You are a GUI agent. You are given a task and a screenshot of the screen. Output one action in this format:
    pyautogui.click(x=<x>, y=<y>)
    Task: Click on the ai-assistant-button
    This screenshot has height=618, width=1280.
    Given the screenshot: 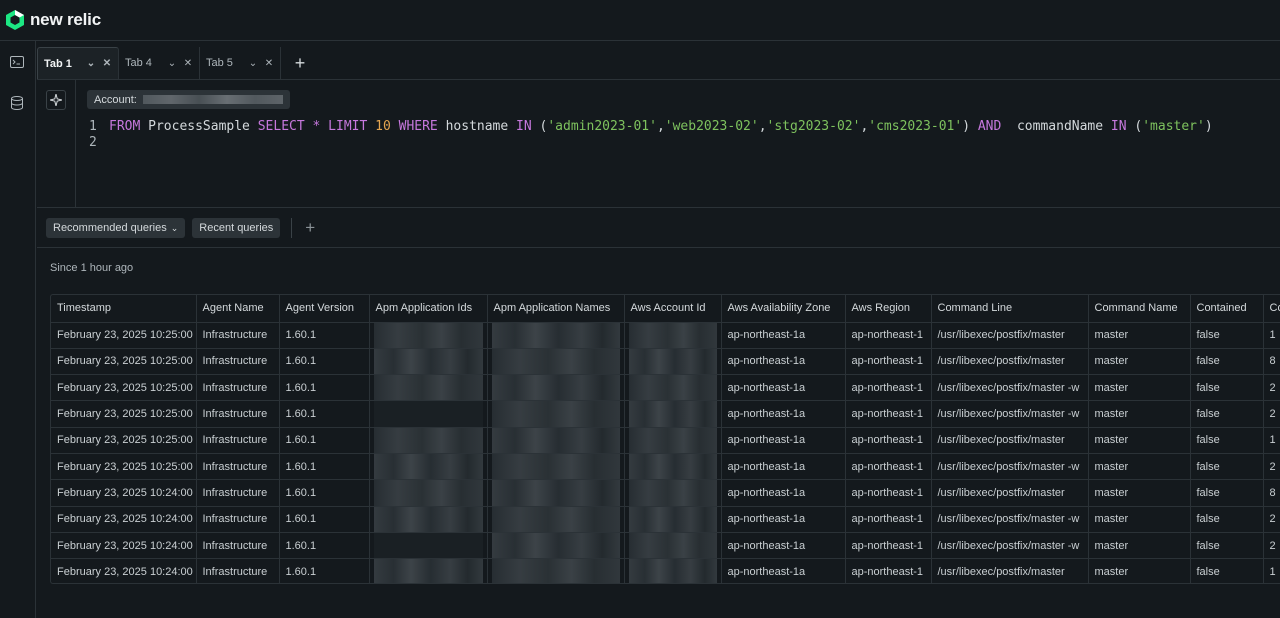 What is the action you would take?
    pyautogui.click(x=56, y=100)
    